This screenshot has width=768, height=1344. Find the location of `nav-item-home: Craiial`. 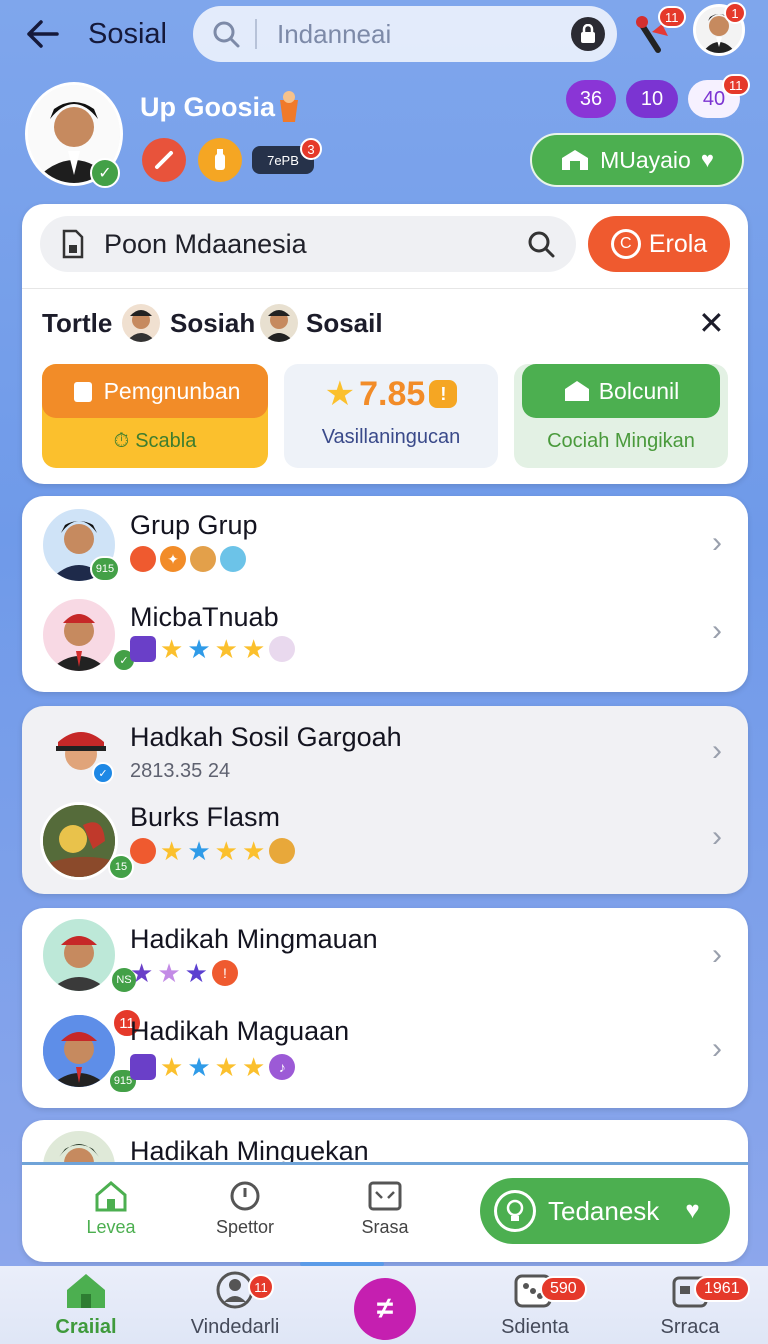

nav-item-home: Craiial is located at coordinates (86, 1304).